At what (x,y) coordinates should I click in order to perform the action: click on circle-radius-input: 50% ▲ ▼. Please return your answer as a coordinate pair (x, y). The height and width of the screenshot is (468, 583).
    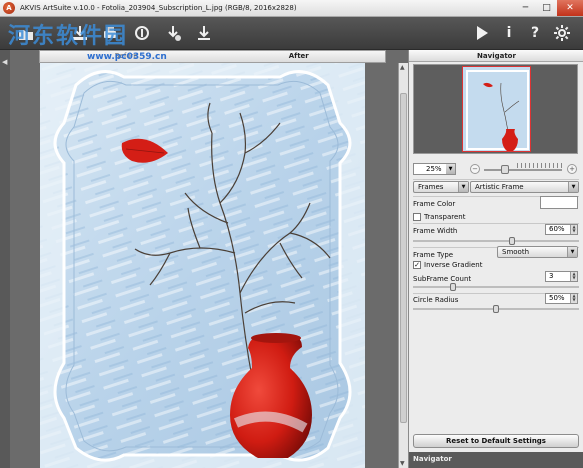
    Looking at the image, I should click on (561, 298).